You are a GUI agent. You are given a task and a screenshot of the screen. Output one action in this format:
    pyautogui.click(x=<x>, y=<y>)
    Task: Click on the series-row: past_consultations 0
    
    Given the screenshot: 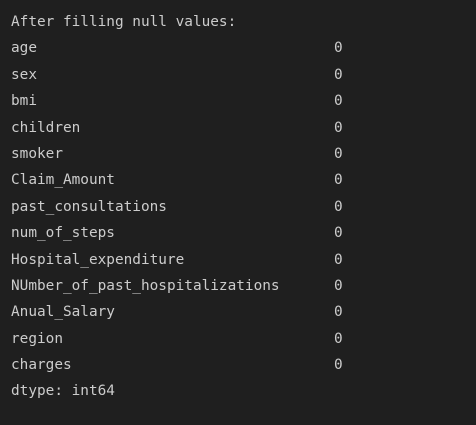 What is the action you would take?
    pyautogui.click(x=243, y=207)
    